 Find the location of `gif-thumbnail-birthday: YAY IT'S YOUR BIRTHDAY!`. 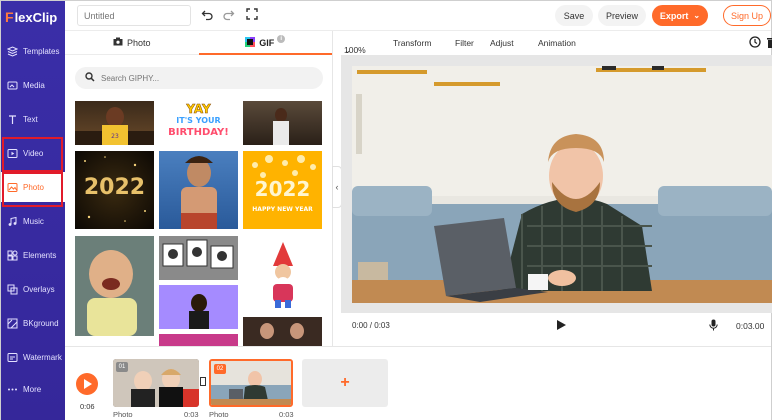

gif-thumbnail-birthday: YAY IT'S YOUR BIRTHDAY! is located at coordinates (198, 123).